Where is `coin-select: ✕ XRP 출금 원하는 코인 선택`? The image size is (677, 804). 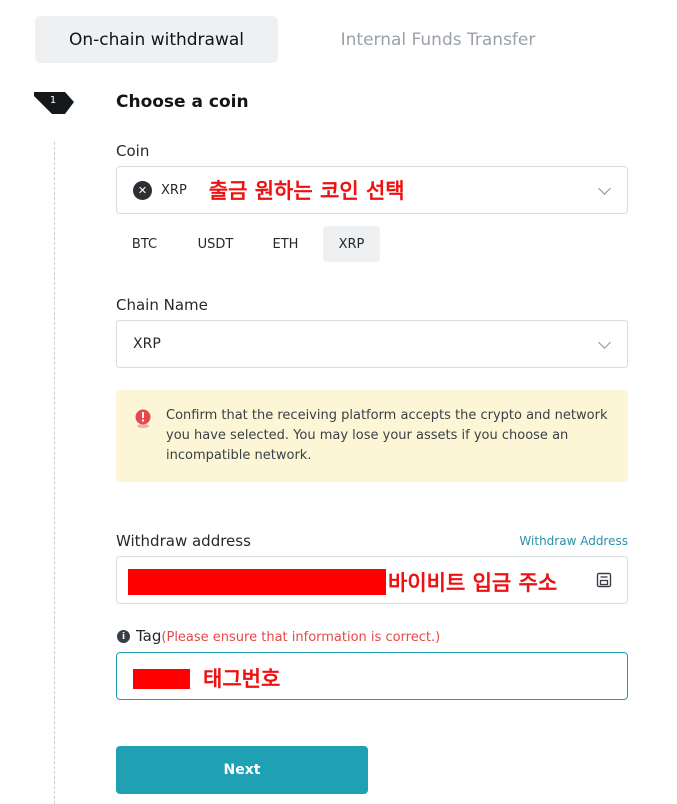 coin-select: ✕ XRP 출금 원하는 코인 선택 is located at coordinates (372, 190).